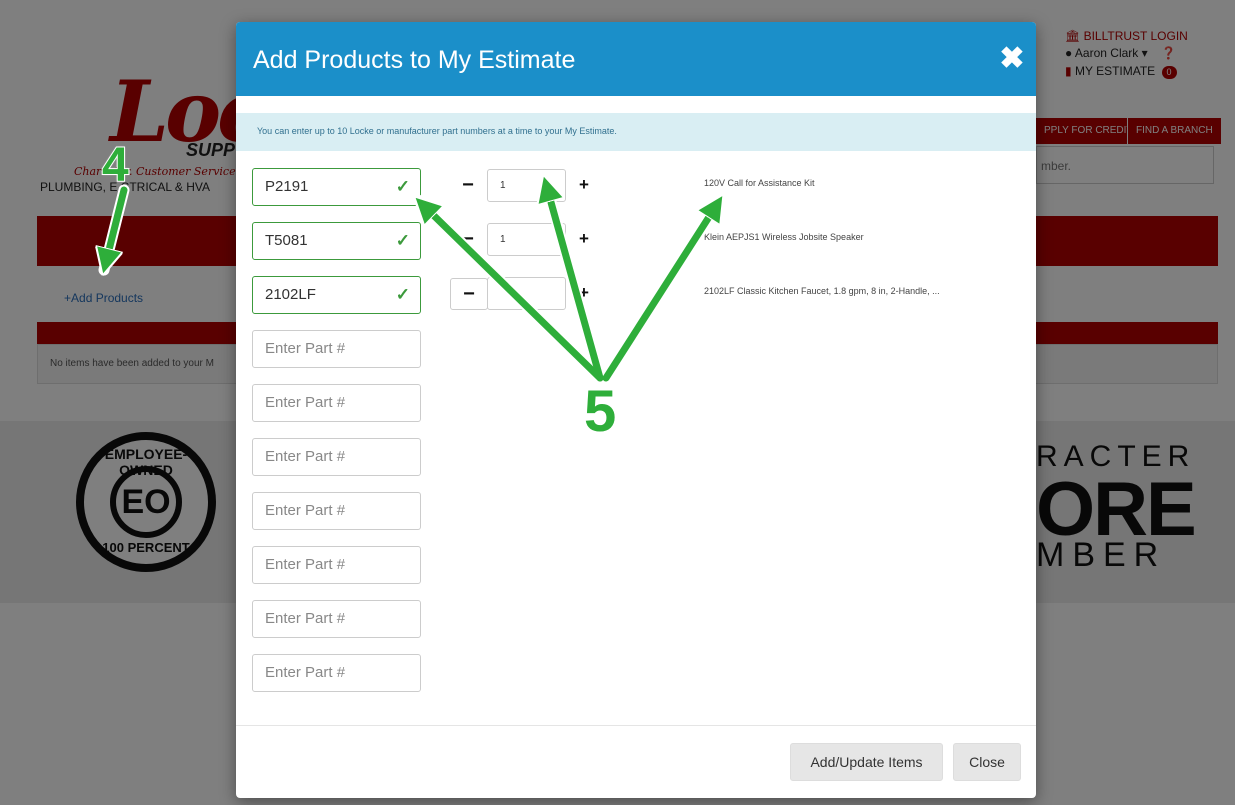  What do you see at coordinates (636, 761) in the screenshot?
I see `modal-footer: Add/Update Items Close` at bounding box center [636, 761].